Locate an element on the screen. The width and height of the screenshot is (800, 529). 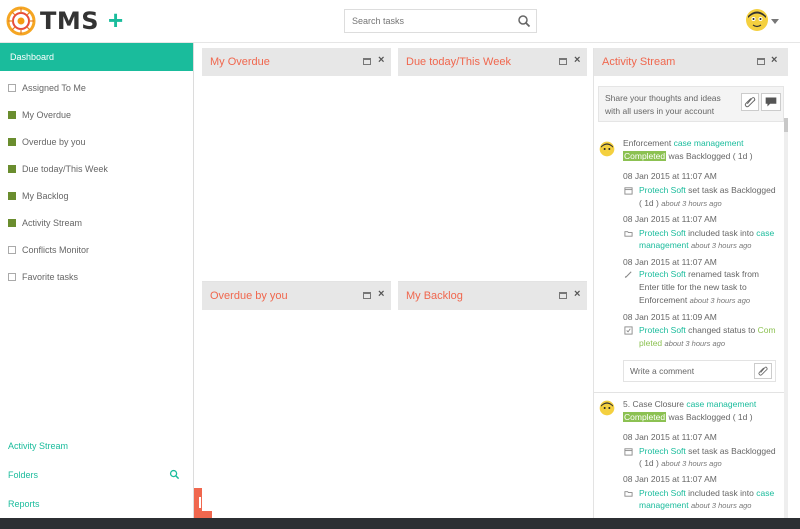
event-text: Protech Soft changed status to Com is located at coordinates (707, 330).